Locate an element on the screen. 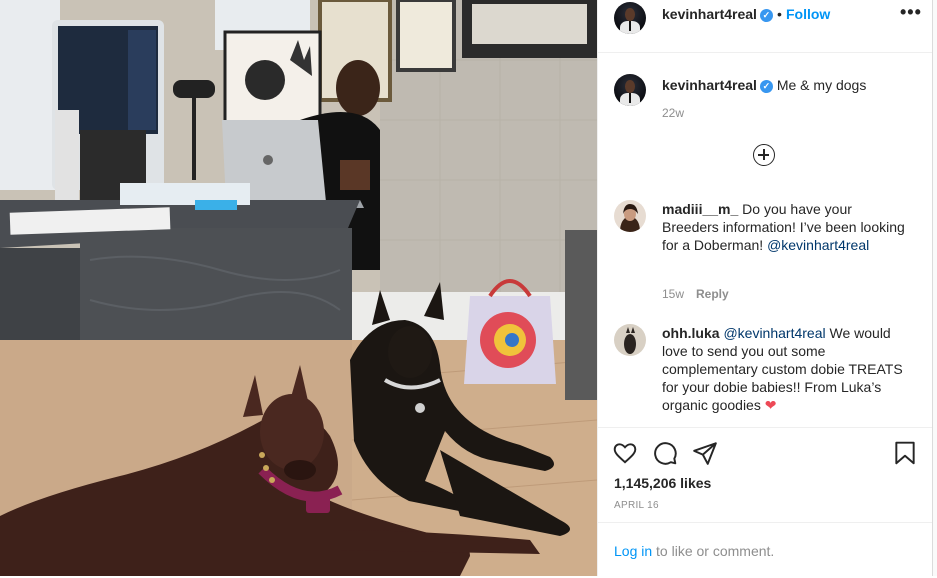 The image size is (937, 578). caption-username: kevinhart4real is located at coordinates (709, 85).